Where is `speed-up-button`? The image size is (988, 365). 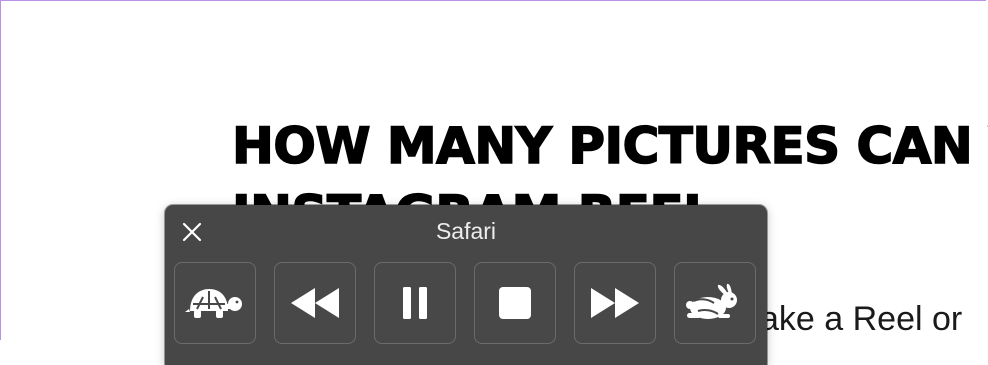 speed-up-button is located at coordinates (715, 303).